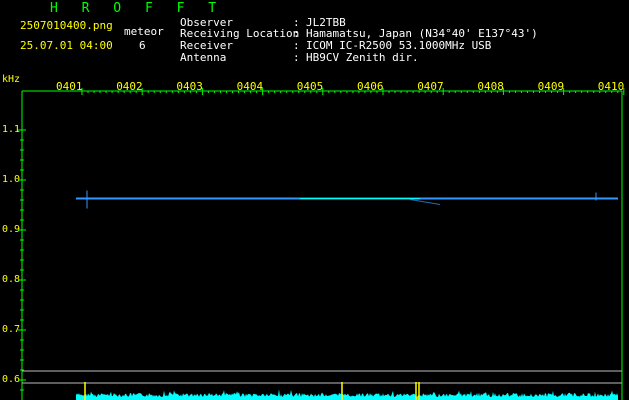  I want to click on meteor-echo-trace, so click(425, 202).